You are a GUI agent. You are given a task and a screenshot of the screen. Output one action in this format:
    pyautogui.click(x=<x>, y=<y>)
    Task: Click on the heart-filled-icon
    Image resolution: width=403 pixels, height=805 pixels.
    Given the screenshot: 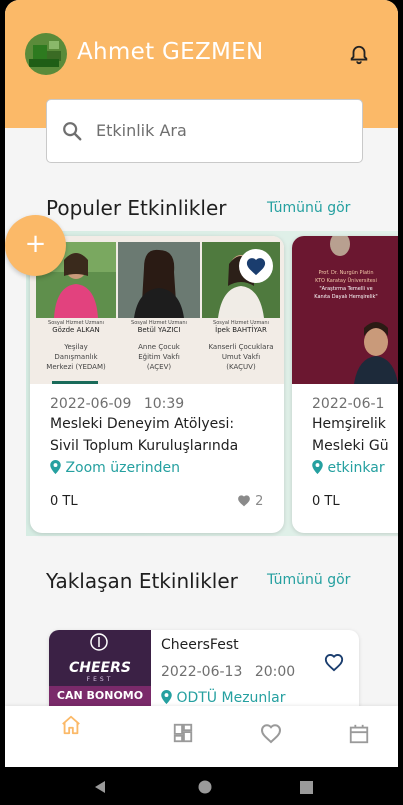 What is the action you would take?
    pyautogui.click(x=256, y=267)
    